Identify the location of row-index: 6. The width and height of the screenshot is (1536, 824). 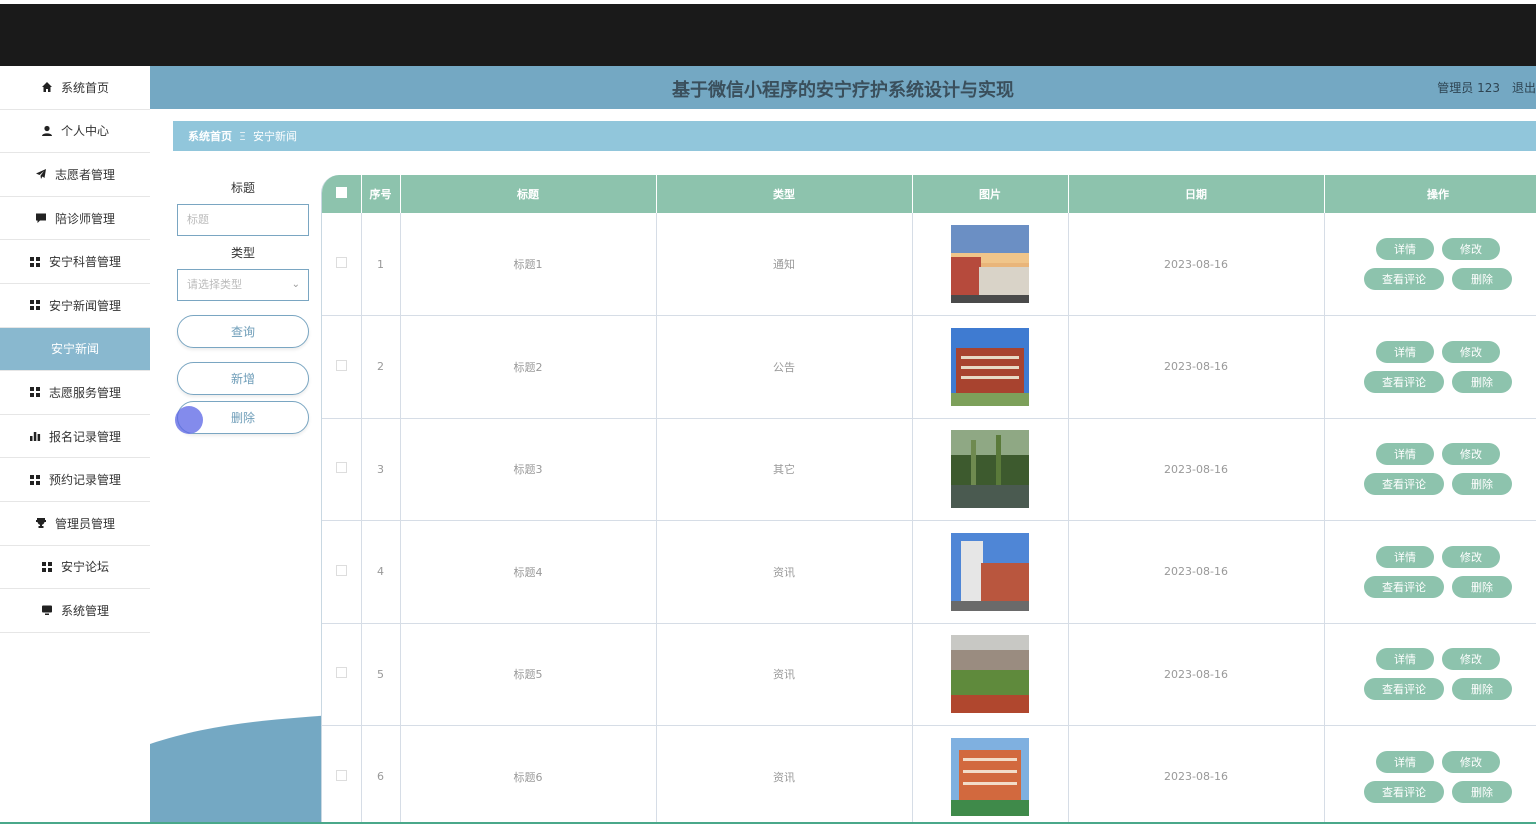
(381, 774).